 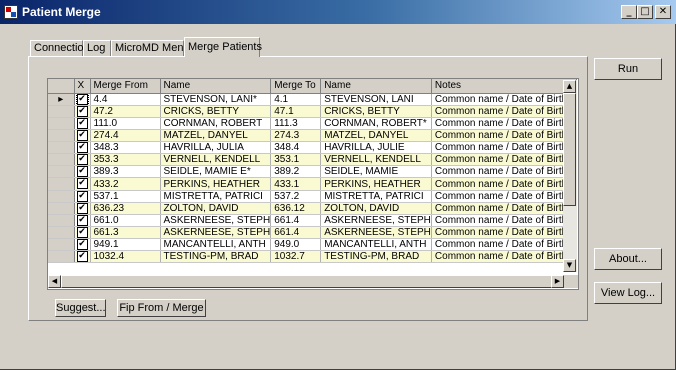 What do you see at coordinates (663, 12) in the screenshot?
I see `close-button: ✕` at bounding box center [663, 12].